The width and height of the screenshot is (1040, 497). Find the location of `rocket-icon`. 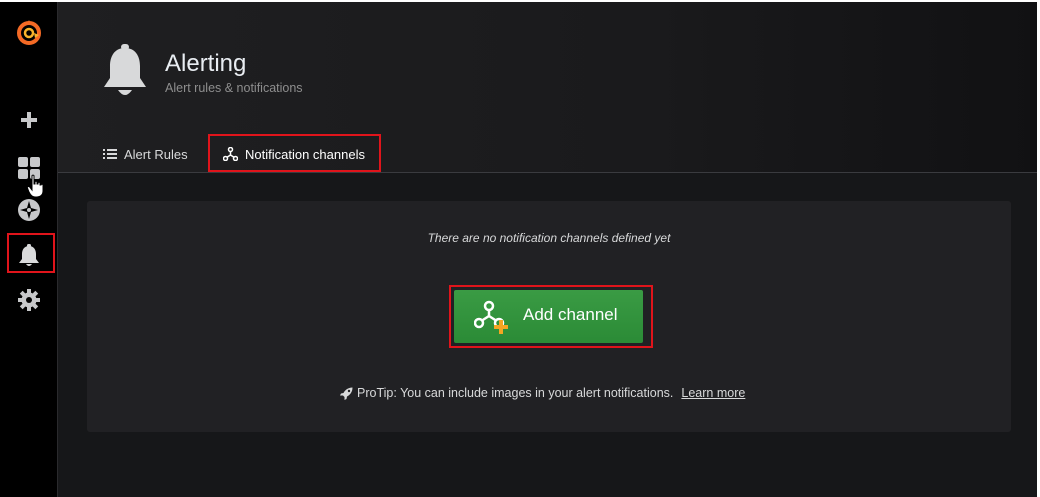

rocket-icon is located at coordinates (346, 393).